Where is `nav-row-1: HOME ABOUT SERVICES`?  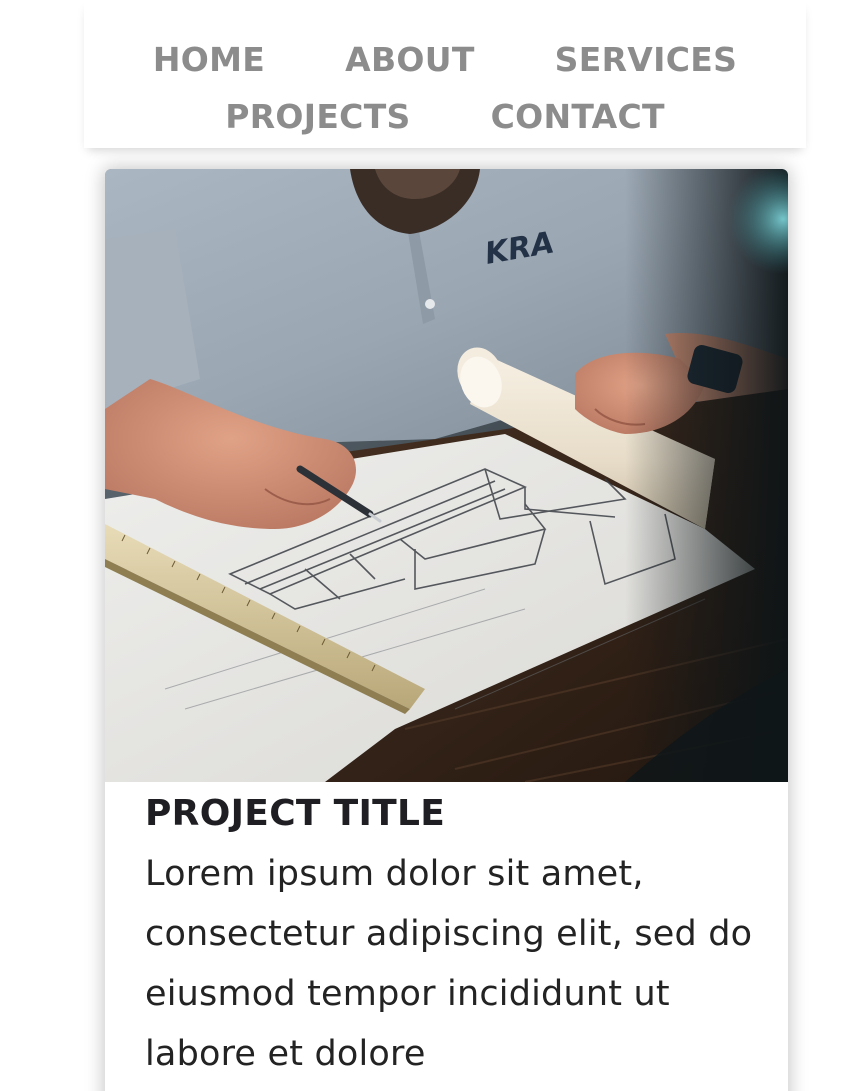 nav-row-1: HOME ABOUT SERVICES is located at coordinates (445, 60).